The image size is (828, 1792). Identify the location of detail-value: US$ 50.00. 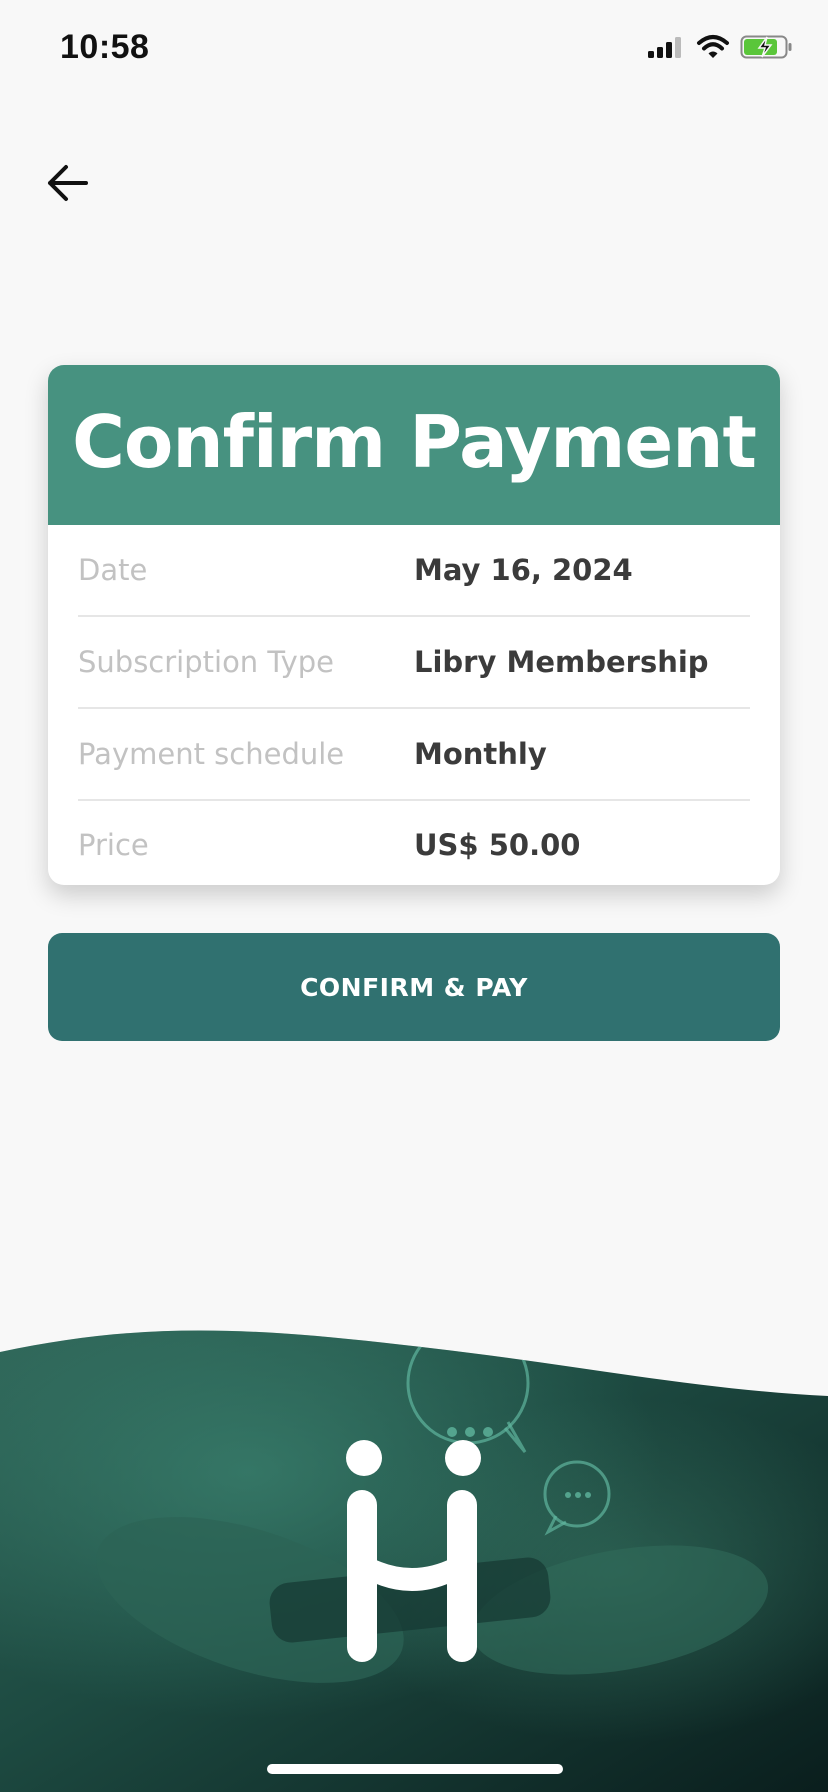
(497, 845).